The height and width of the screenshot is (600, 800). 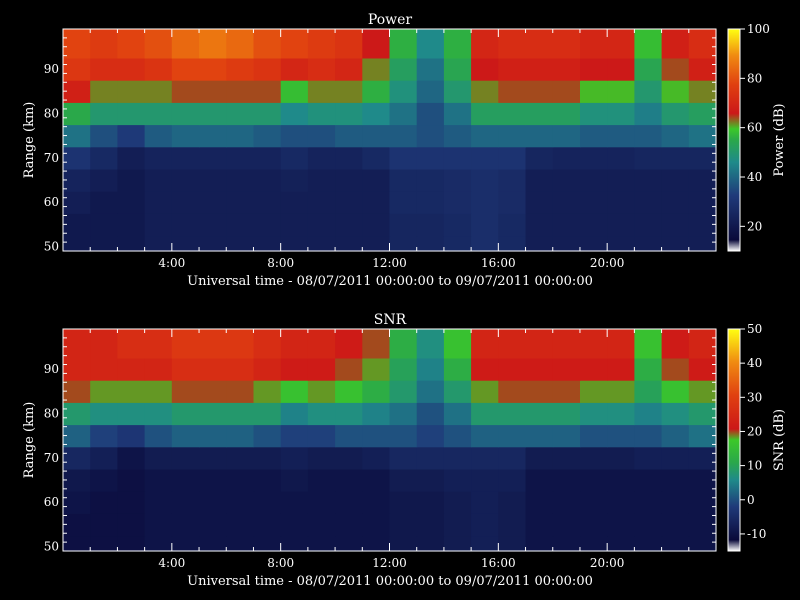 I want to click on power-x-tick-label: 8:00, so click(x=280, y=263).